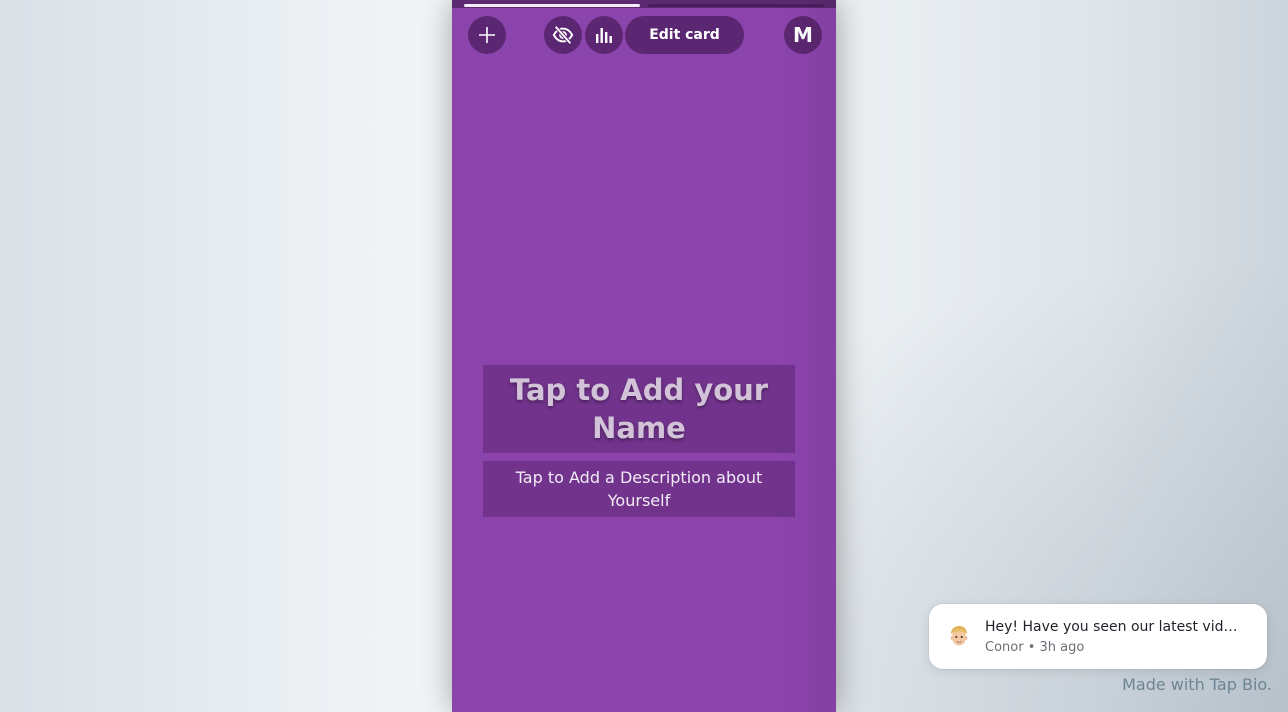 The width and height of the screenshot is (1288, 712). What do you see at coordinates (959, 636) in the screenshot?
I see `memoji-avatar-icon` at bounding box center [959, 636].